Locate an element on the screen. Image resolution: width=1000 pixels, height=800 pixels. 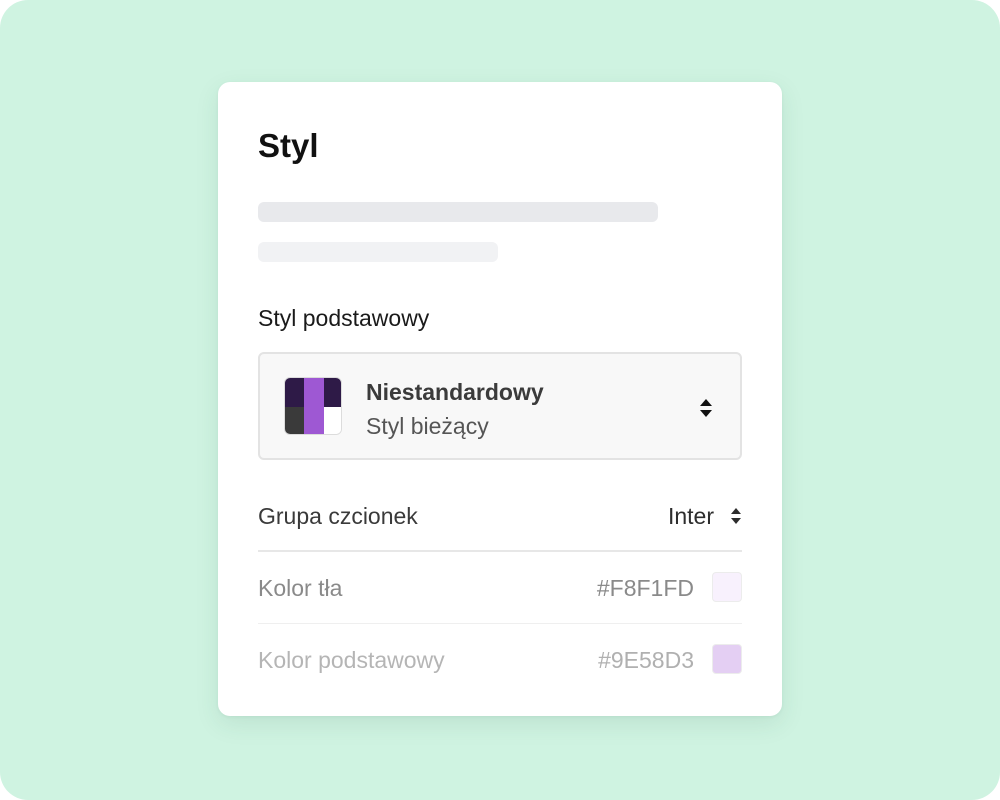
theme-subtitle: Styl bieżący is located at coordinates (427, 426).